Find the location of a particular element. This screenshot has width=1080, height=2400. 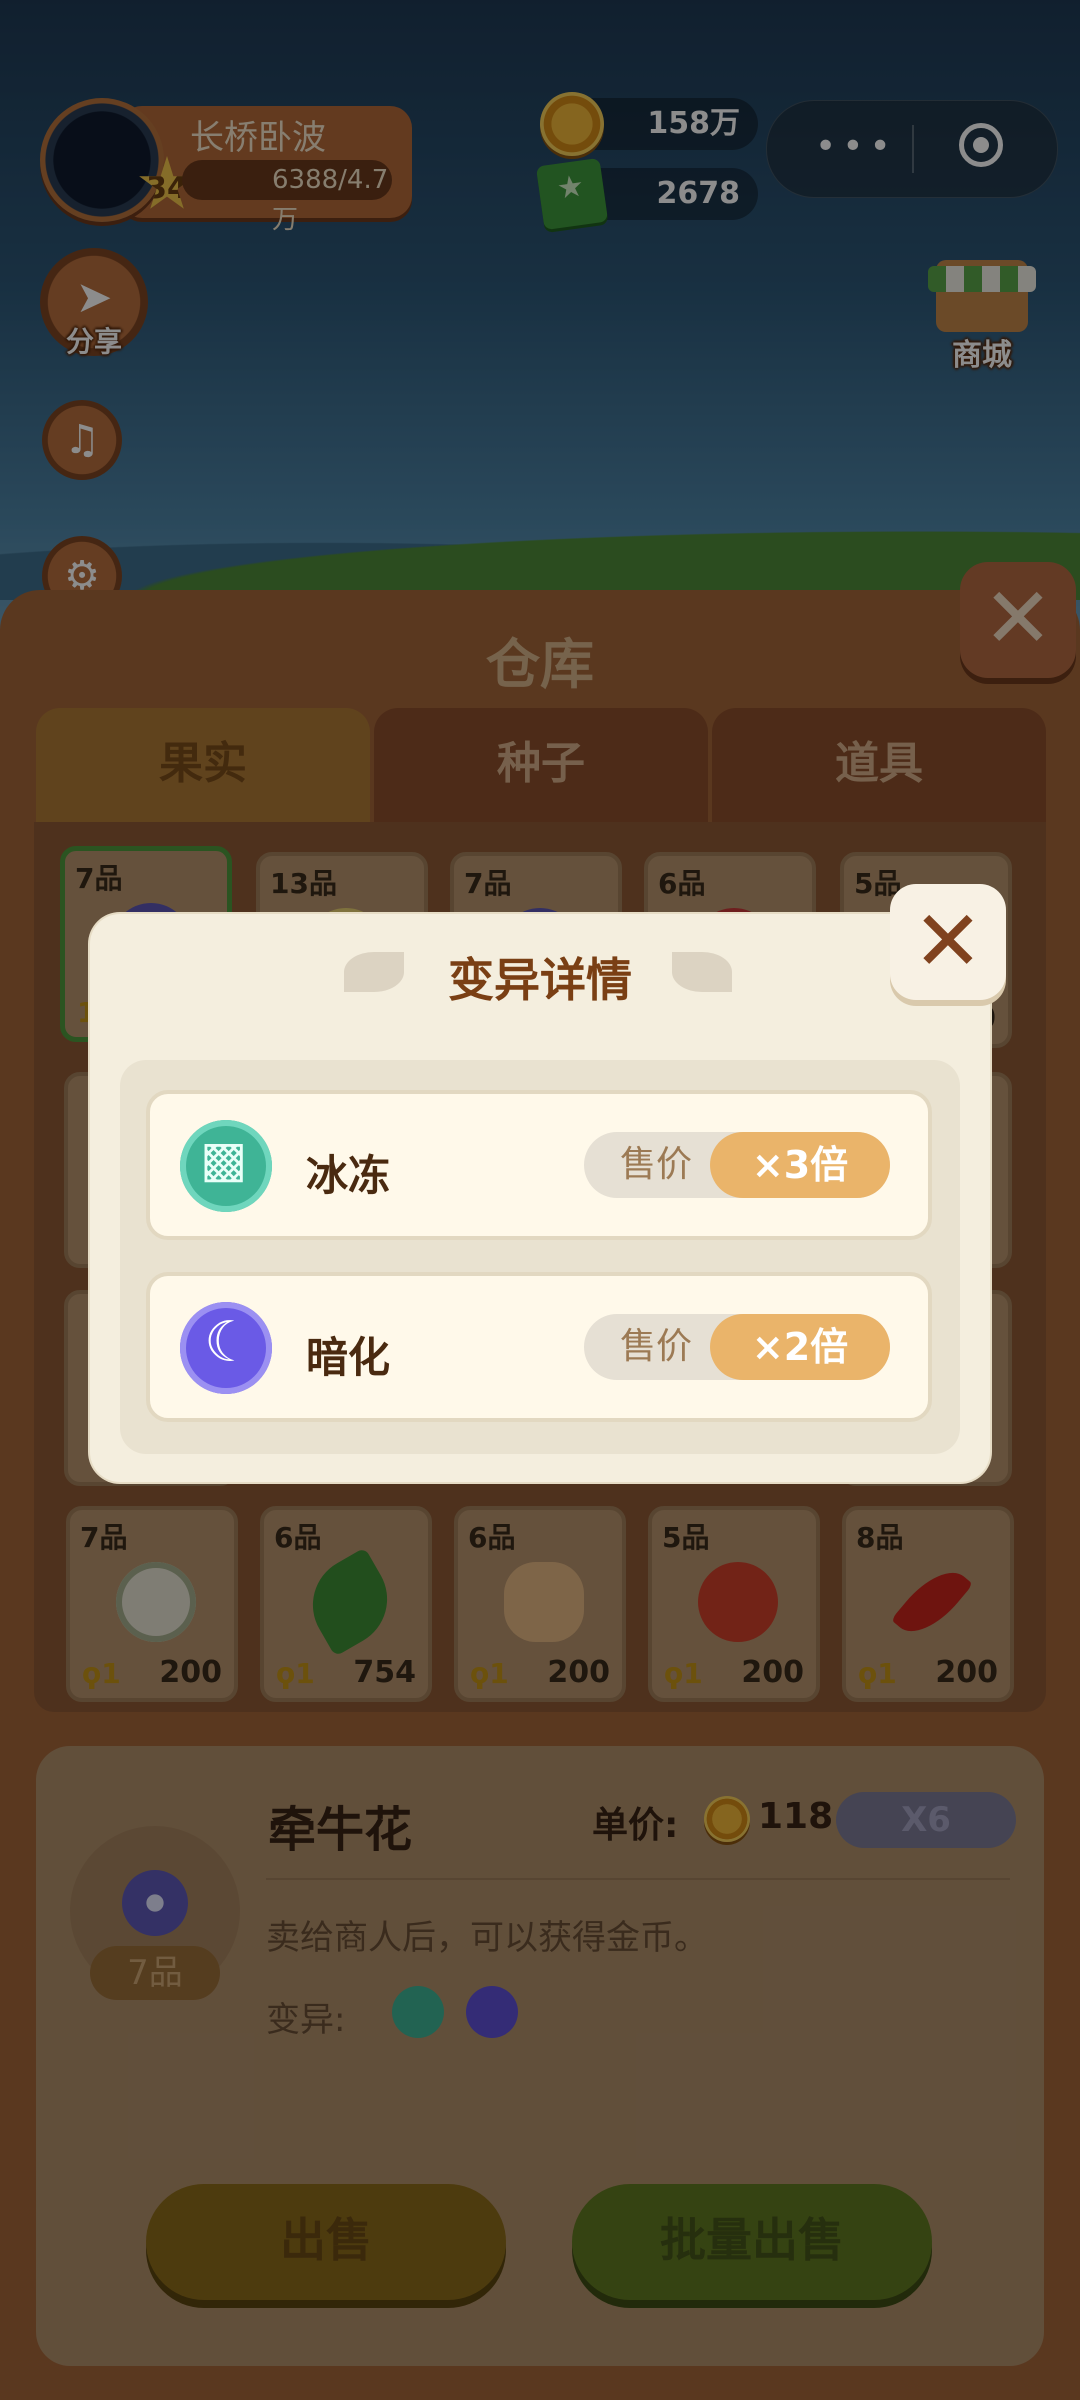

leaf-decoration-icon is located at coordinates (702, 972).